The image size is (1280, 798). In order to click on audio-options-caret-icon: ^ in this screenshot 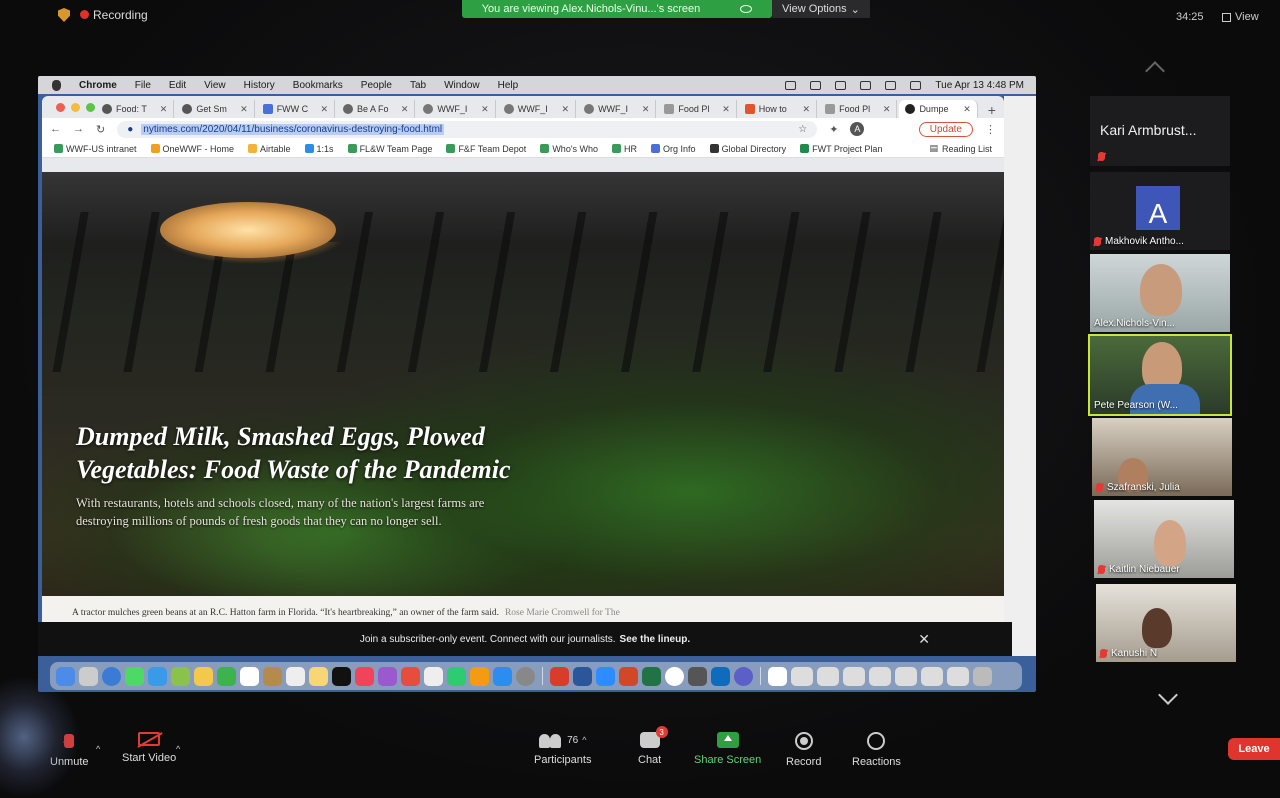, I will do `click(98, 749)`.